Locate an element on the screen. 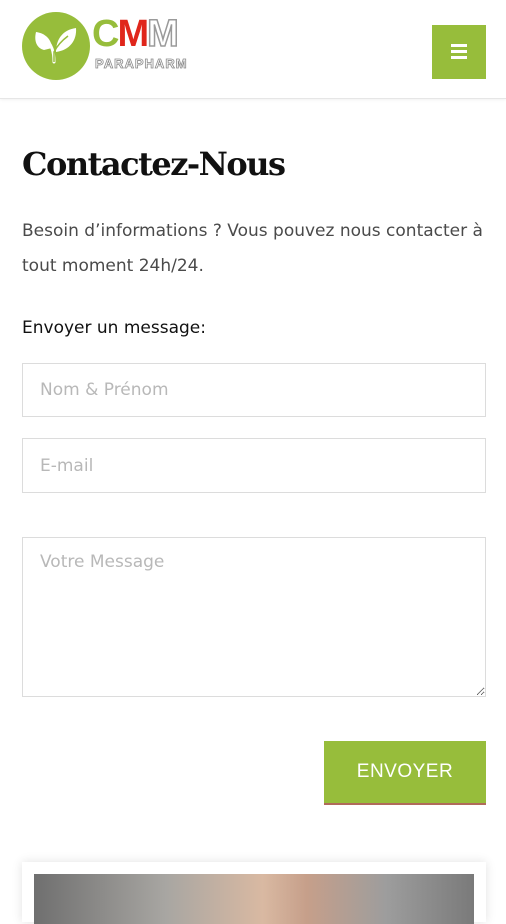 The height and width of the screenshot is (924, 506). site-header: CMM PARAPHARM is located at coordinates (253, 49).